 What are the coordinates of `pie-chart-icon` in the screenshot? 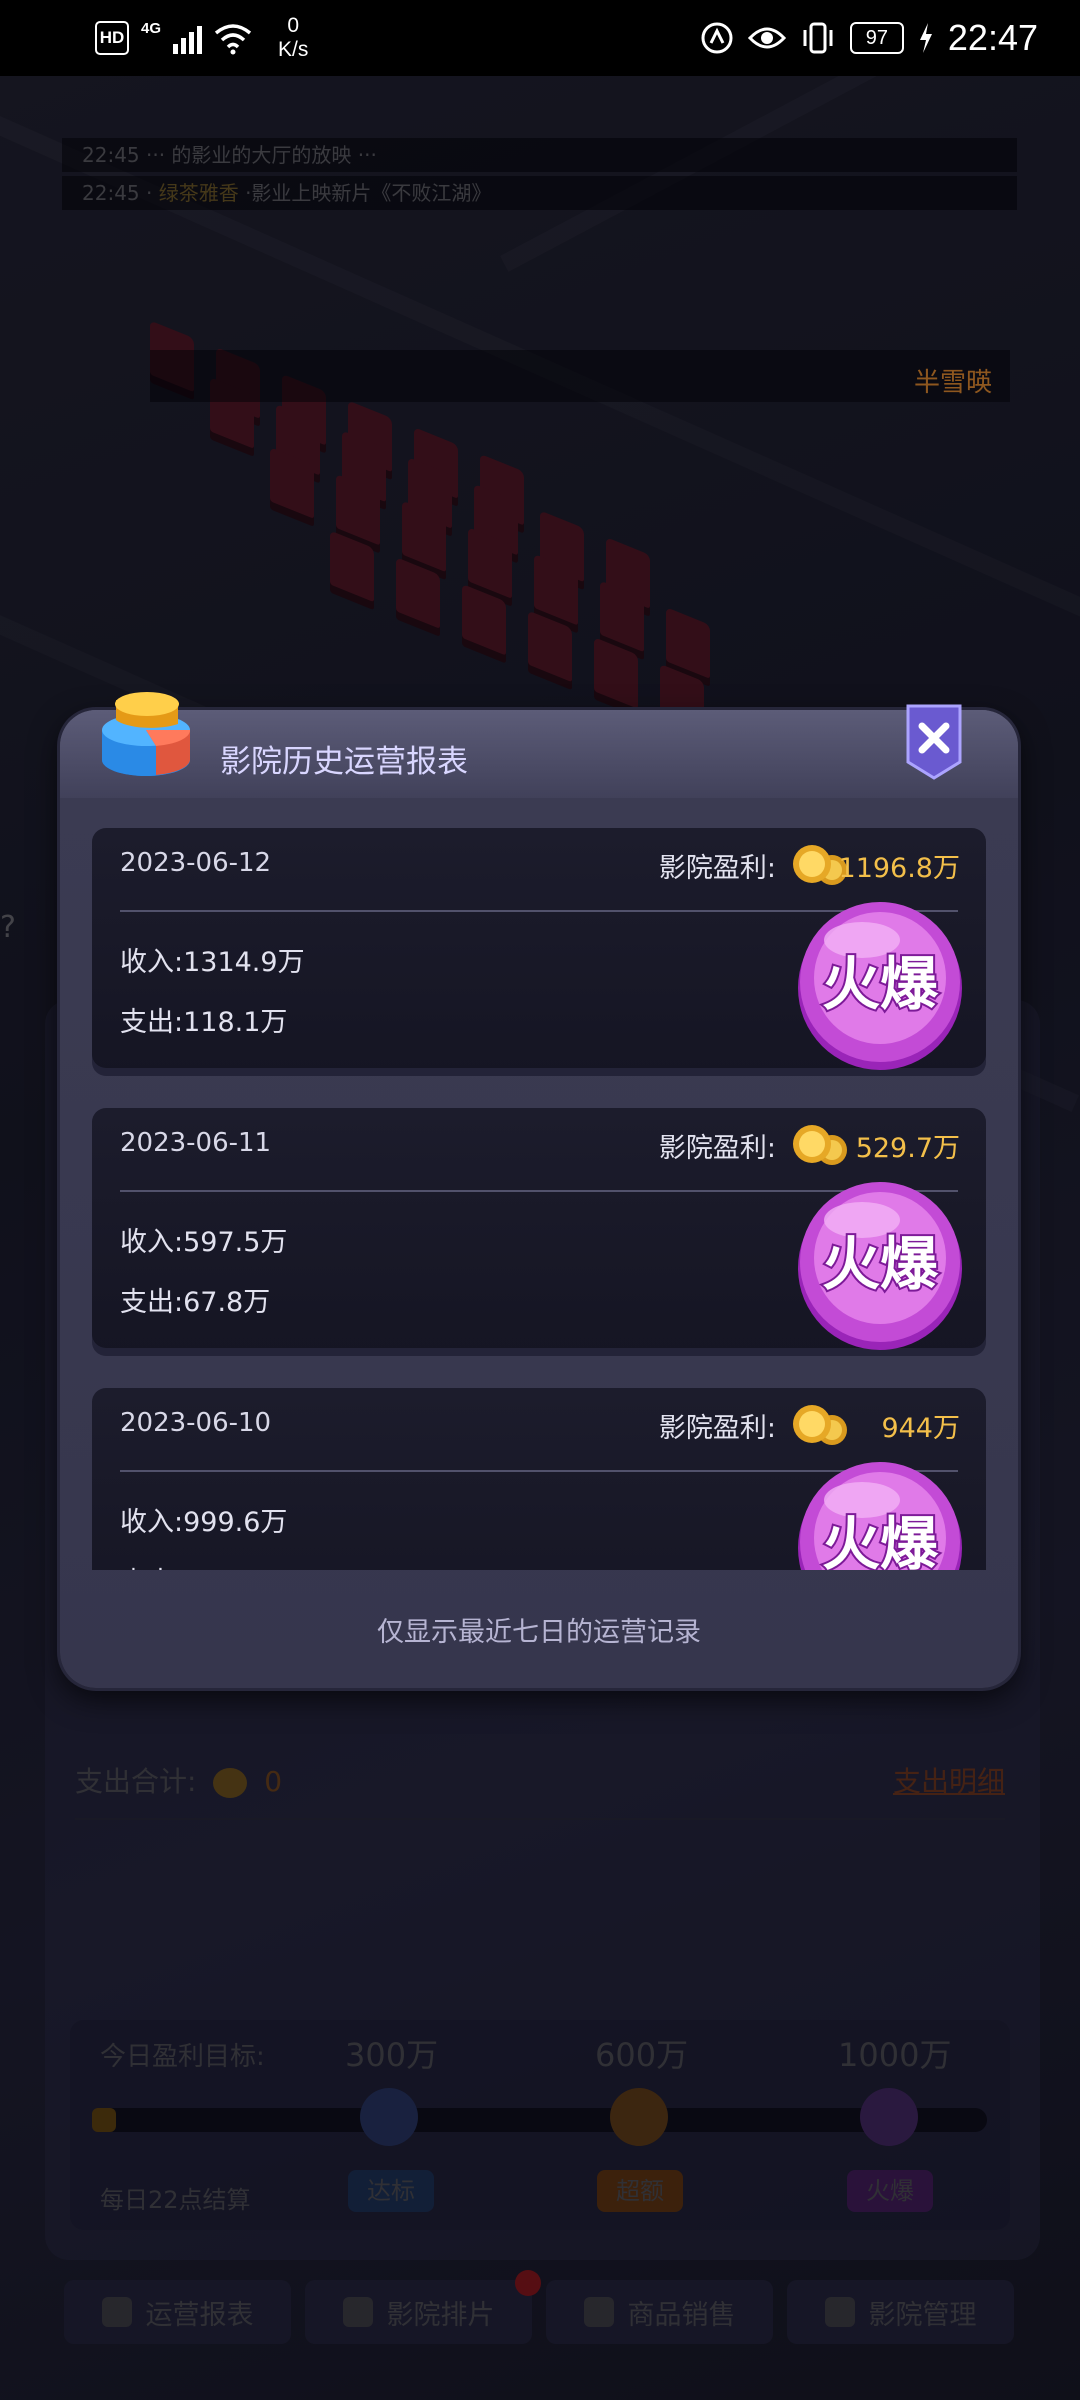 It's located at (146, 734).